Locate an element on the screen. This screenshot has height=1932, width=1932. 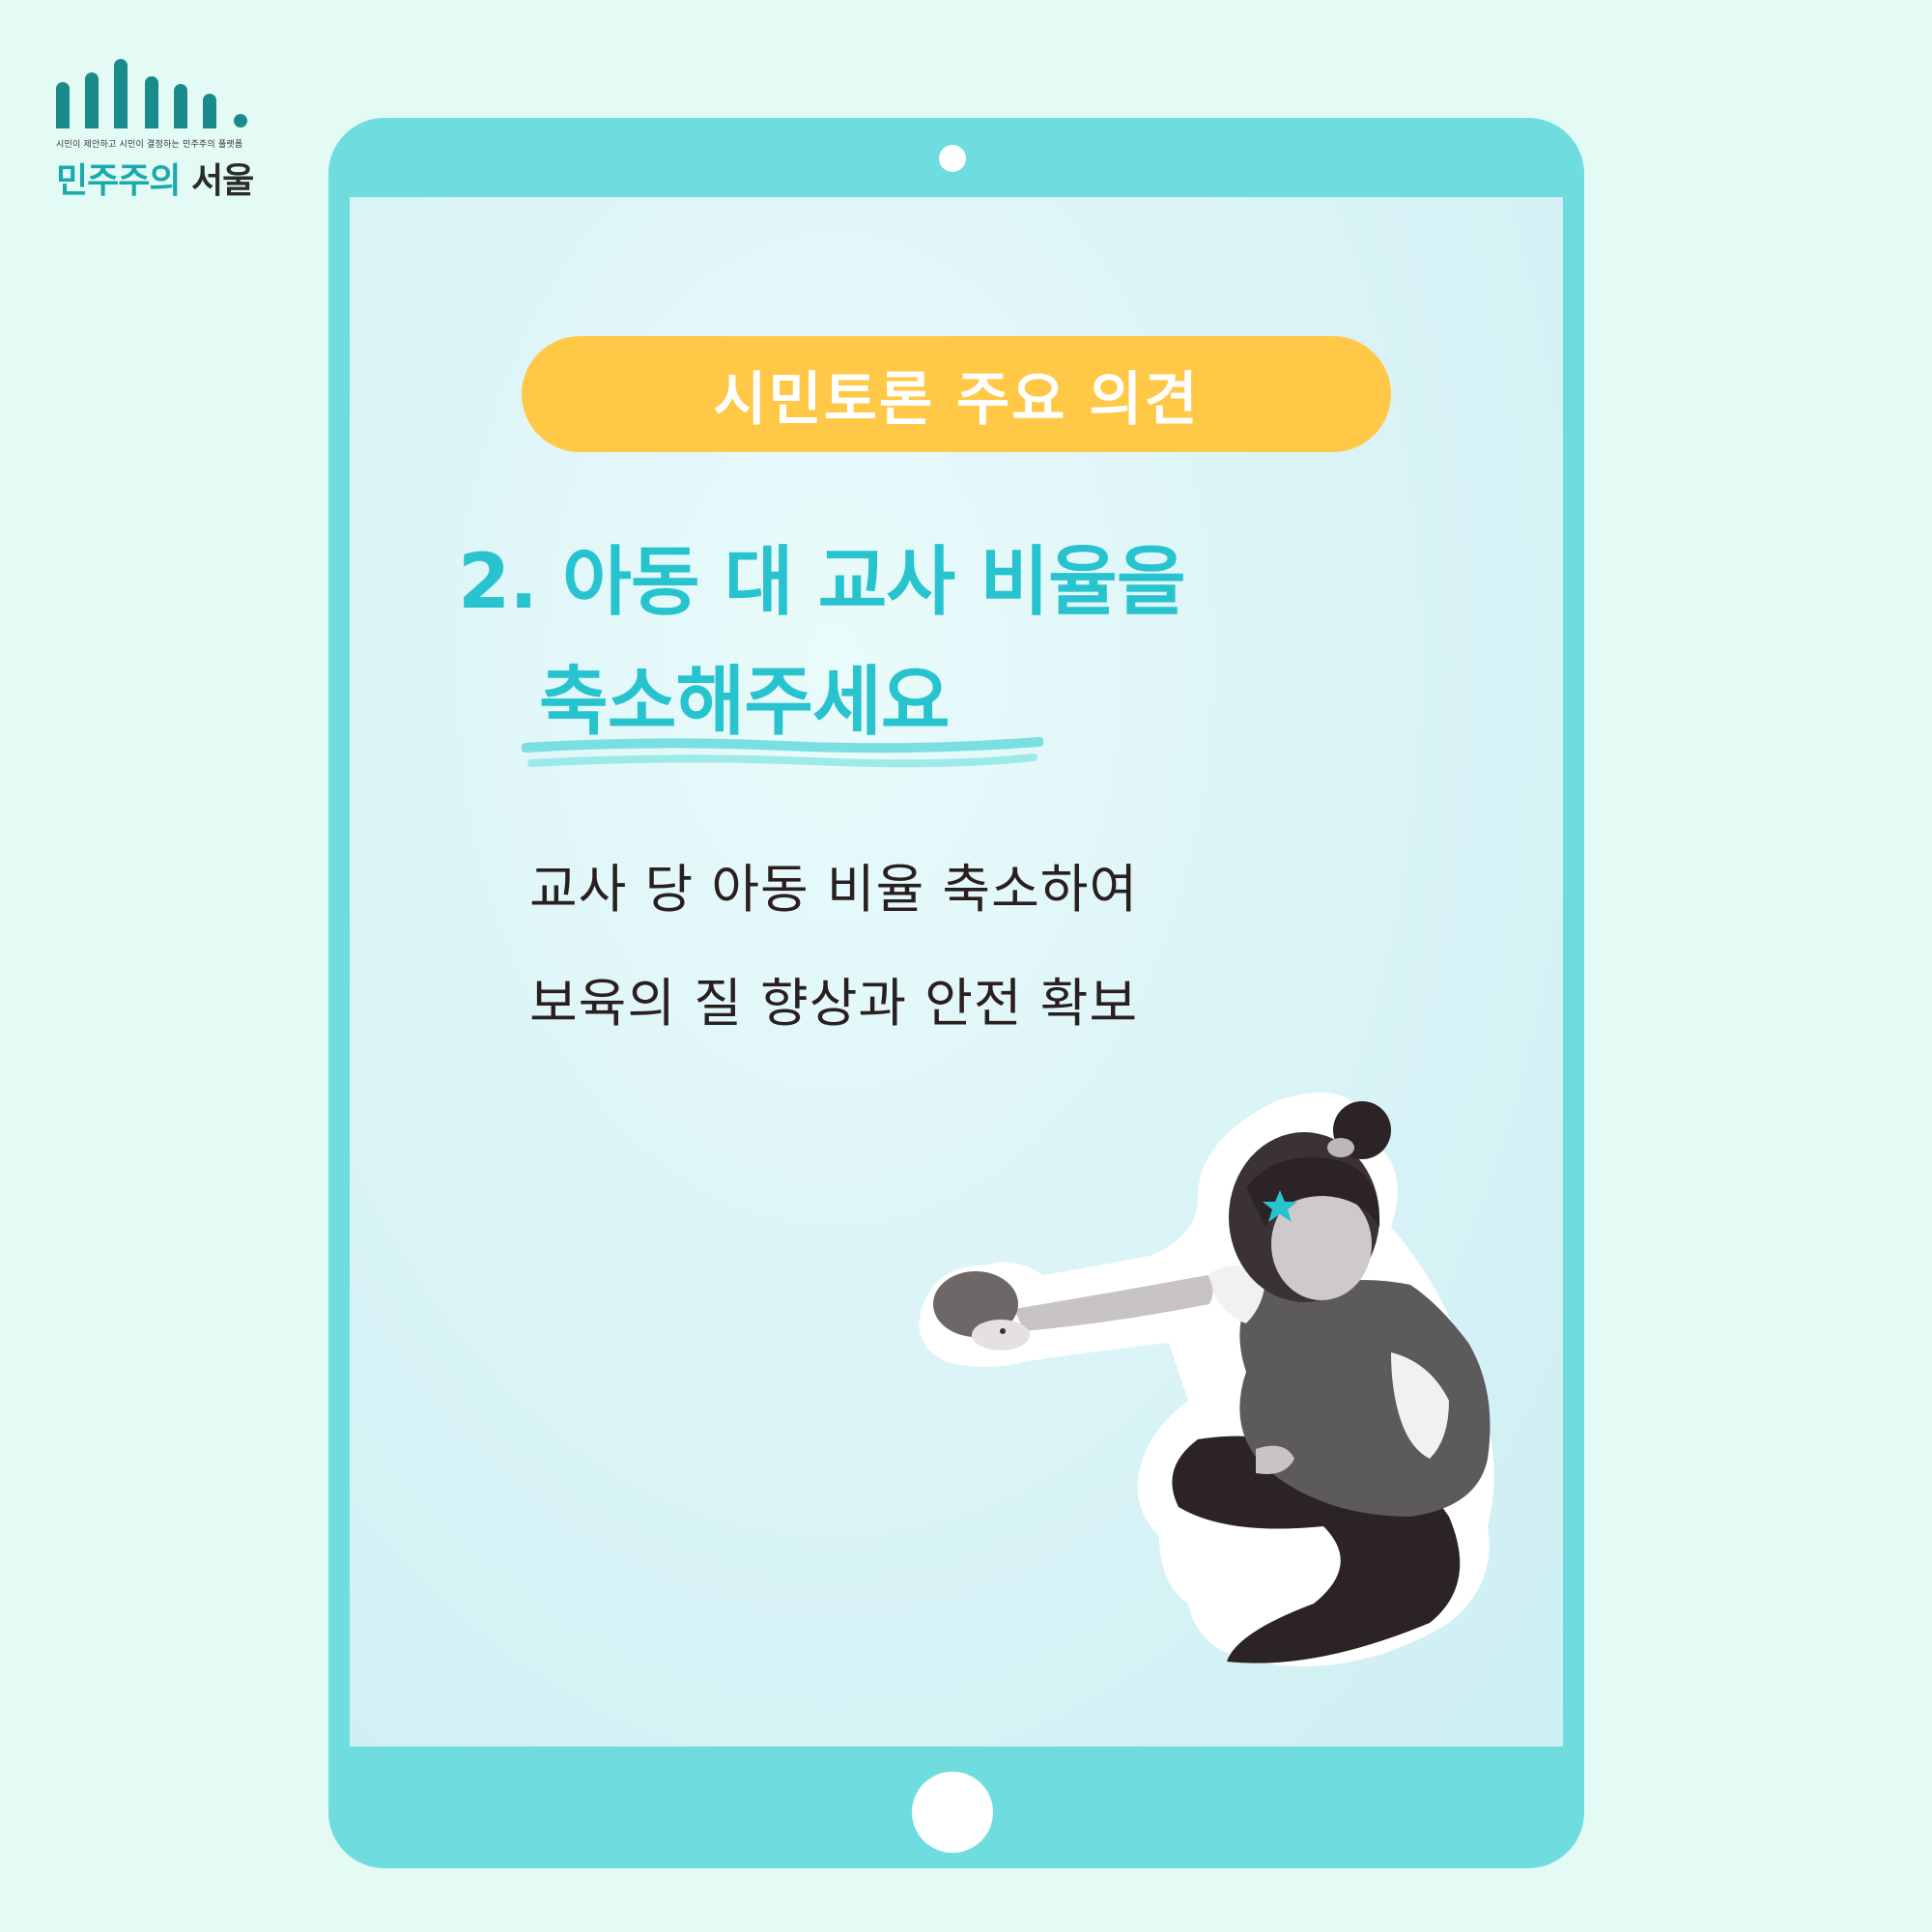
site-logo: 시민이 제안하고 시민이 결정하는 민주주의 플랫폼 민주주의 서울 is located at coordinates (167, 128).